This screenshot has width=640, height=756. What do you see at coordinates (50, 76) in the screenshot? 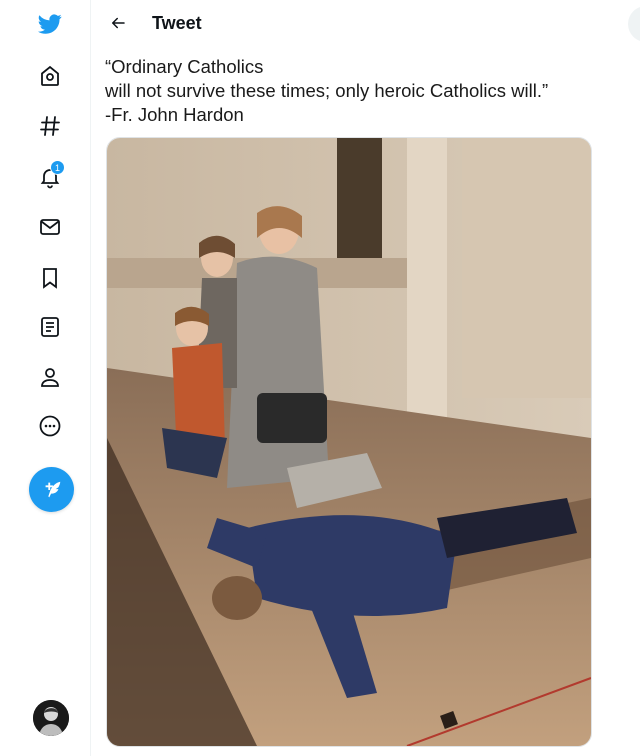
I see `home-icon` at bounding box center [50, 76].